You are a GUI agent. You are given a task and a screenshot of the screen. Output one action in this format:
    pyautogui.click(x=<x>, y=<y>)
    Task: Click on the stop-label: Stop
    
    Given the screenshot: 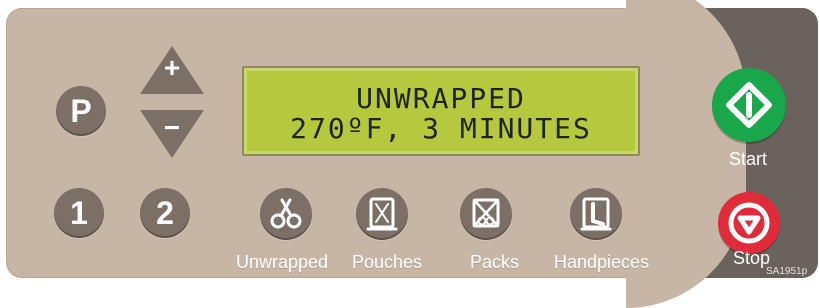 What is the action you would take?
    pyautogui.click(x=752, y=258)
    